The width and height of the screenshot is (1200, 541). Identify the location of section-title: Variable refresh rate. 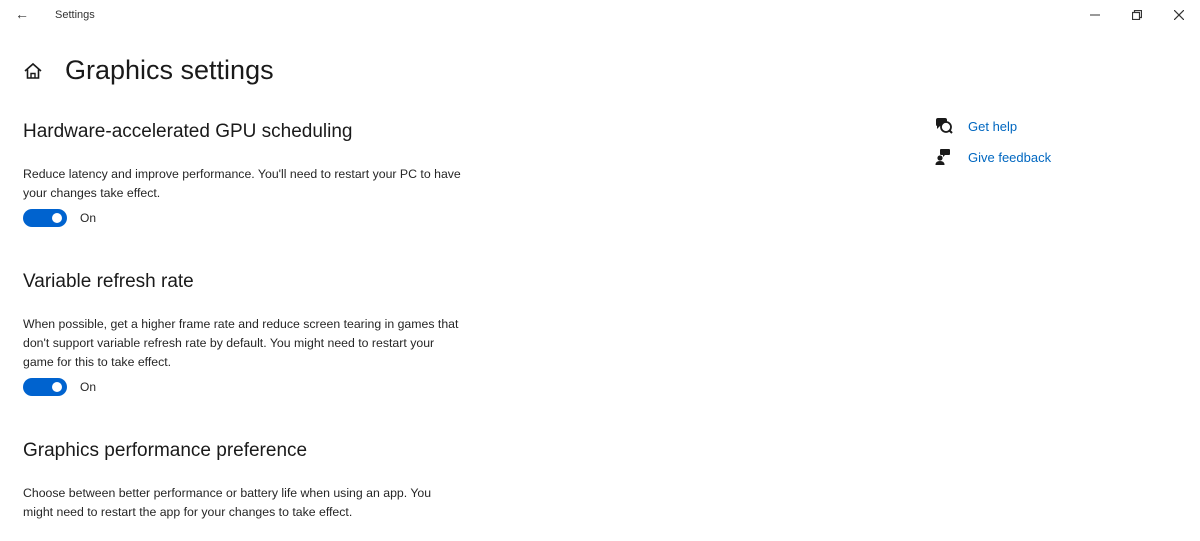
(108, 281).